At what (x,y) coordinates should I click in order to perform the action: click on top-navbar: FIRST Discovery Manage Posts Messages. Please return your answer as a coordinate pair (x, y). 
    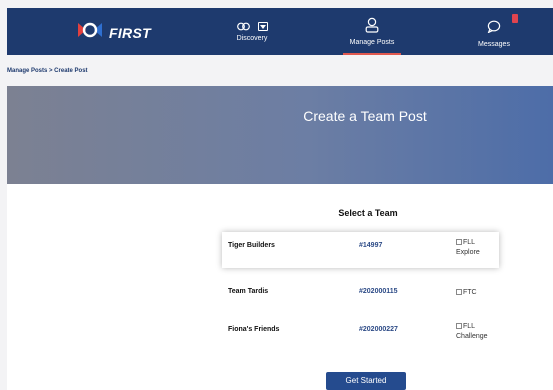
    Looking at the image, I should click on (280, 31).